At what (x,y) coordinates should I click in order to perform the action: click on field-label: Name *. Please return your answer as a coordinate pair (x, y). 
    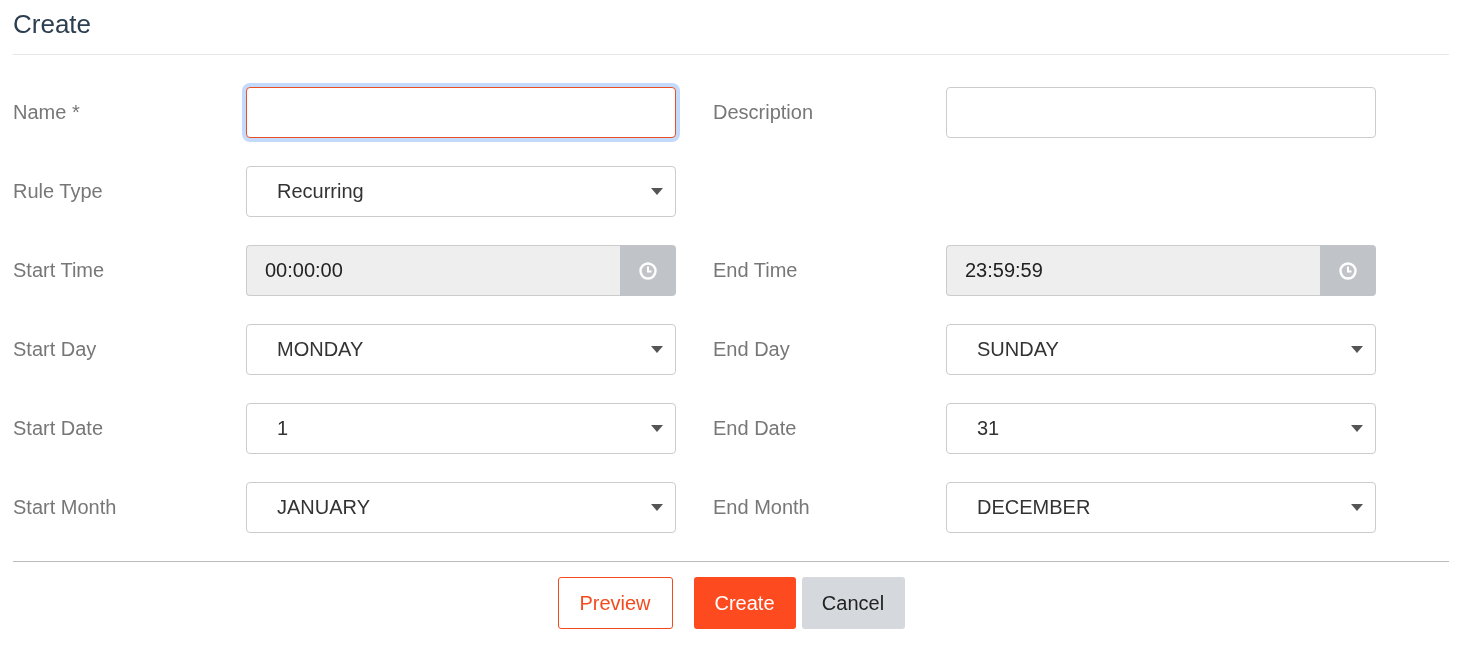
    Looking at the image, I should click on (47, 112).